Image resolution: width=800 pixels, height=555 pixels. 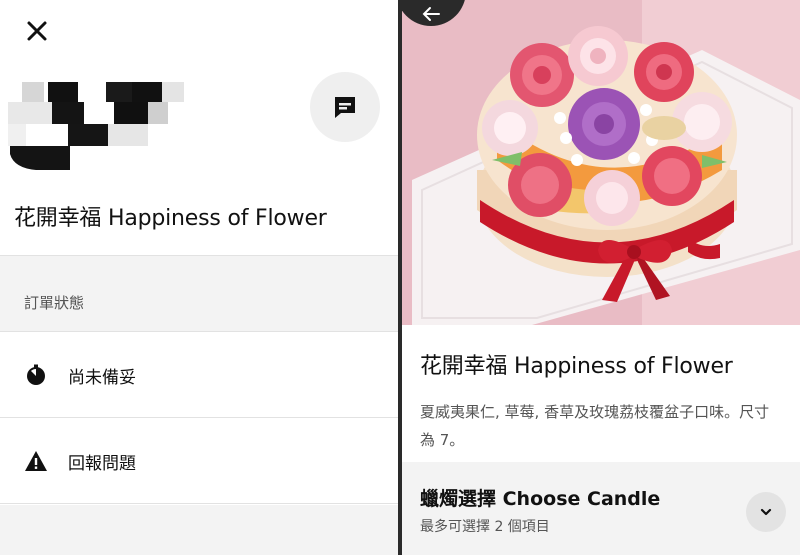 I want to click on message-icon, so click(x=345, y=107).